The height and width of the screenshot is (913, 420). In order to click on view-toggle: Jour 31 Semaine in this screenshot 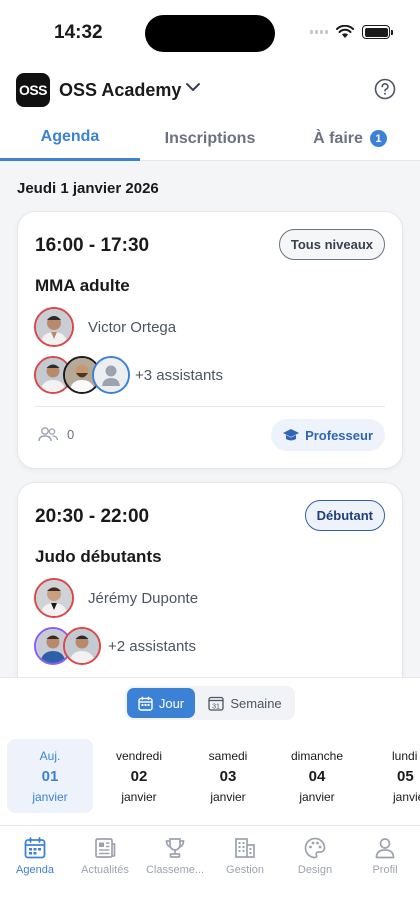, I will do `click(210, 703)`.